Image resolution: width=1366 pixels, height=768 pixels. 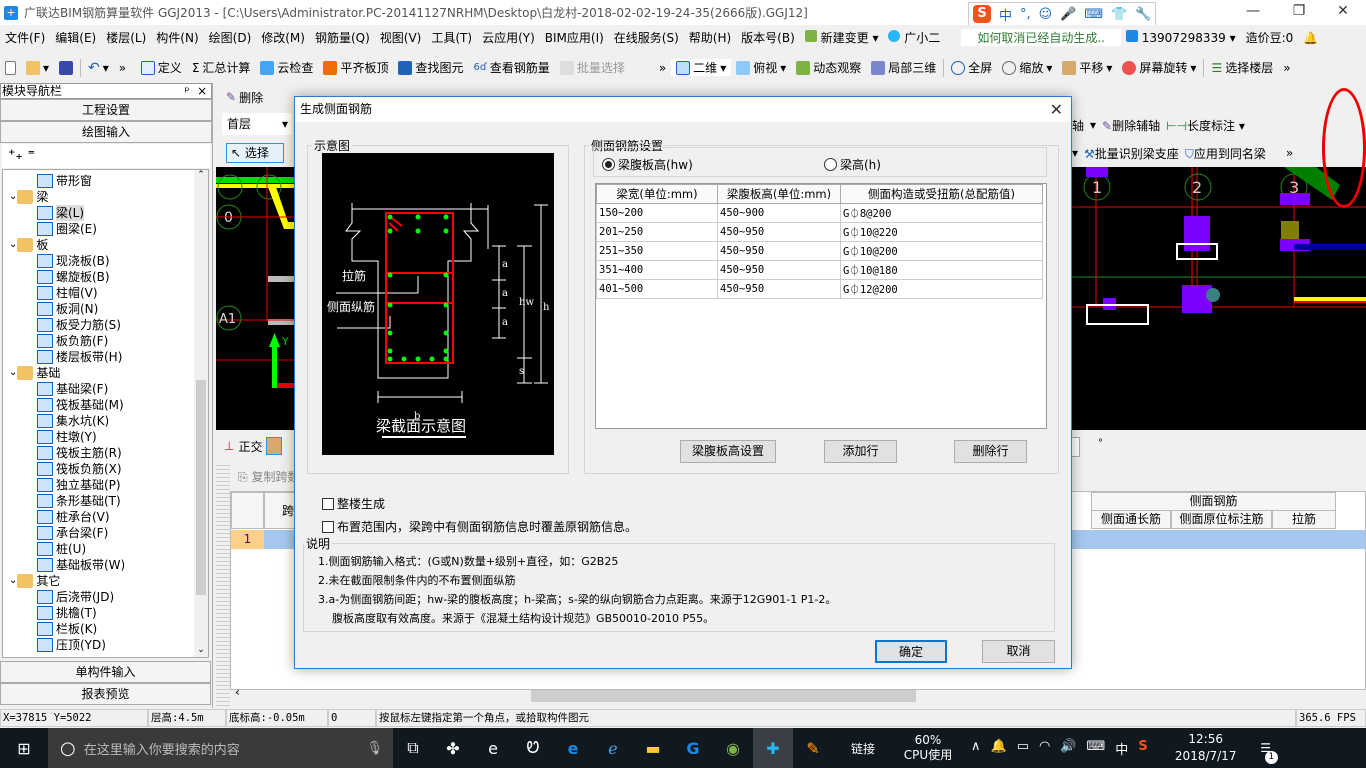 What do you see at coordinates (98, 629) in the screenshot?
I see `tree-item: 栏板(K)` at bounding box center [98, 629].